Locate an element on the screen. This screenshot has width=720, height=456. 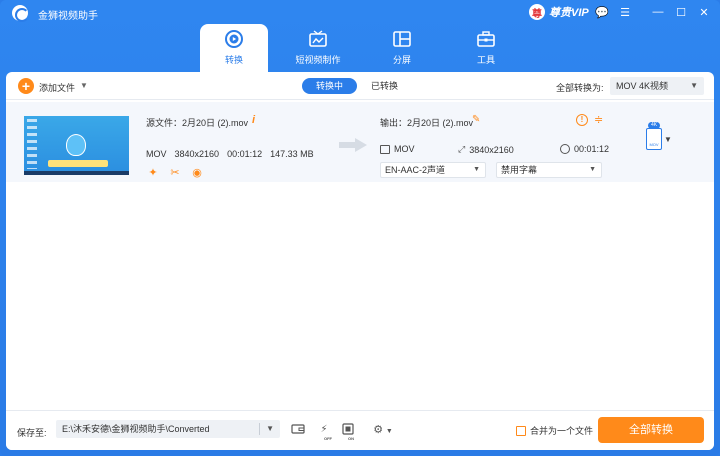
save-path-input: E:\沐禾安德\金狮视频助手\Converted ▼ is located at coordinates (168, 429).